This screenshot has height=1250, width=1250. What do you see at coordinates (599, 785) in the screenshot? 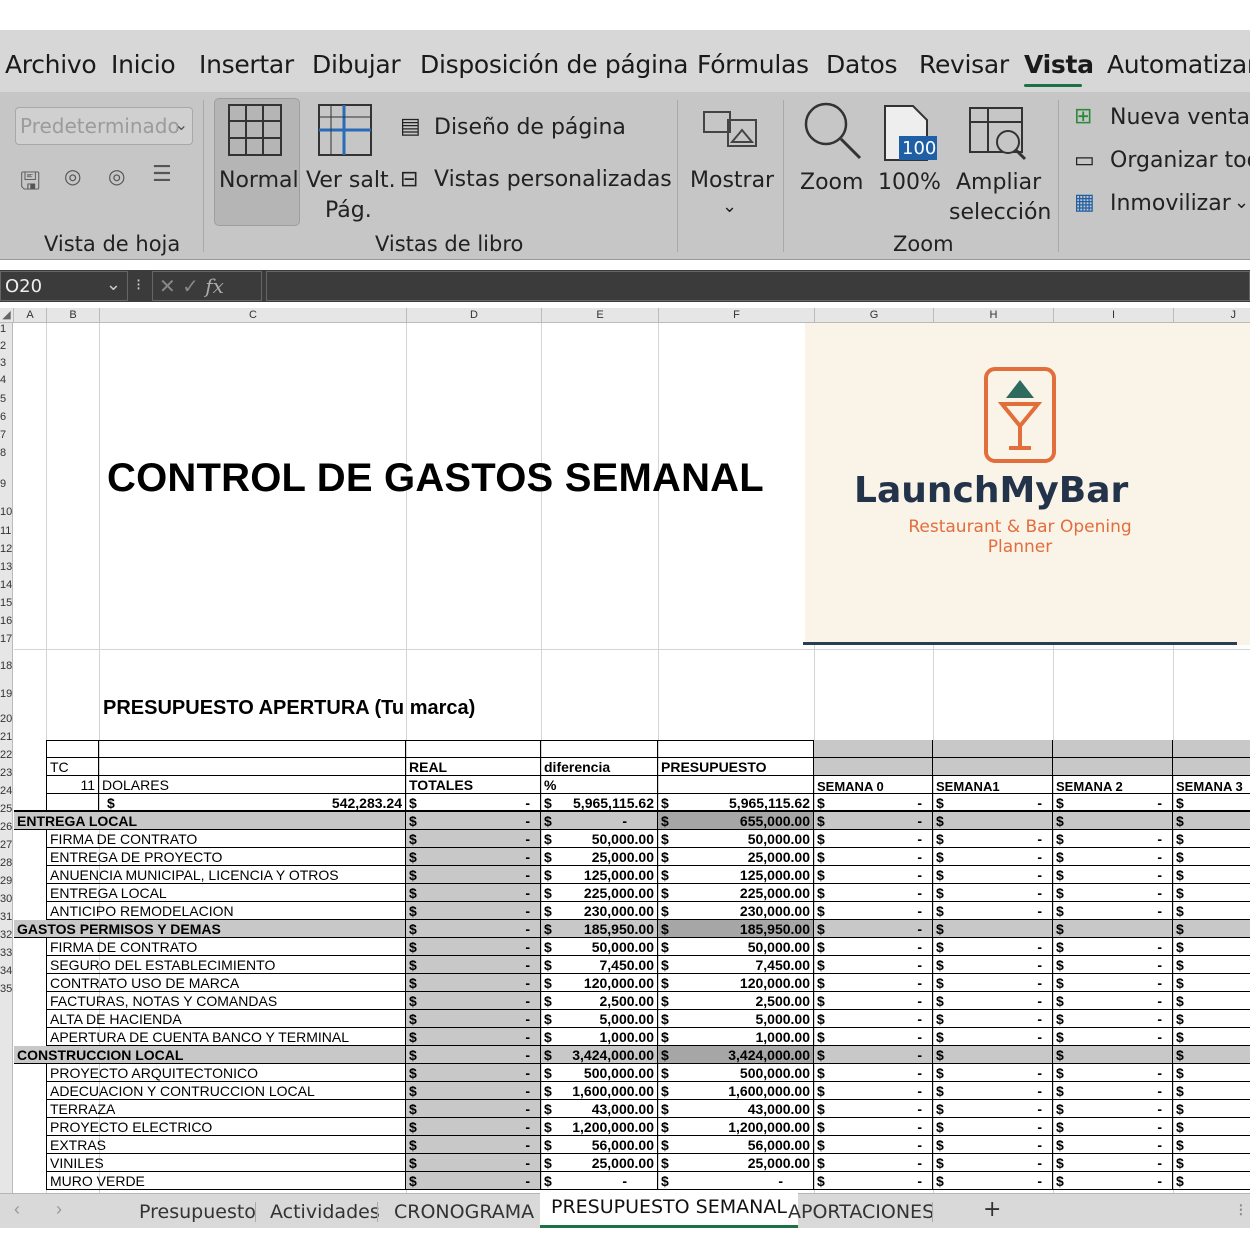
I see `pct-header: %` at bounding box center [599, 785].